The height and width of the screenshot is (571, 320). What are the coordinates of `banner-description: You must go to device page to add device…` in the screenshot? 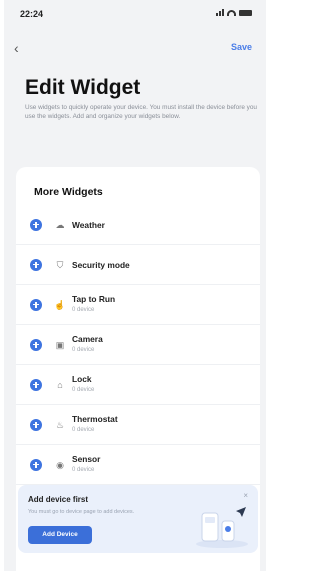 It's located at (81, 512).